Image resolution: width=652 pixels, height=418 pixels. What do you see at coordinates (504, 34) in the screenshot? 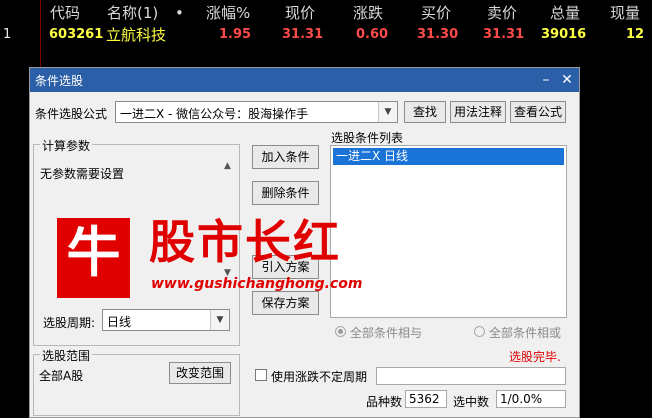
I see `cell-ask: 31.31` at bounding box center [504, 34].